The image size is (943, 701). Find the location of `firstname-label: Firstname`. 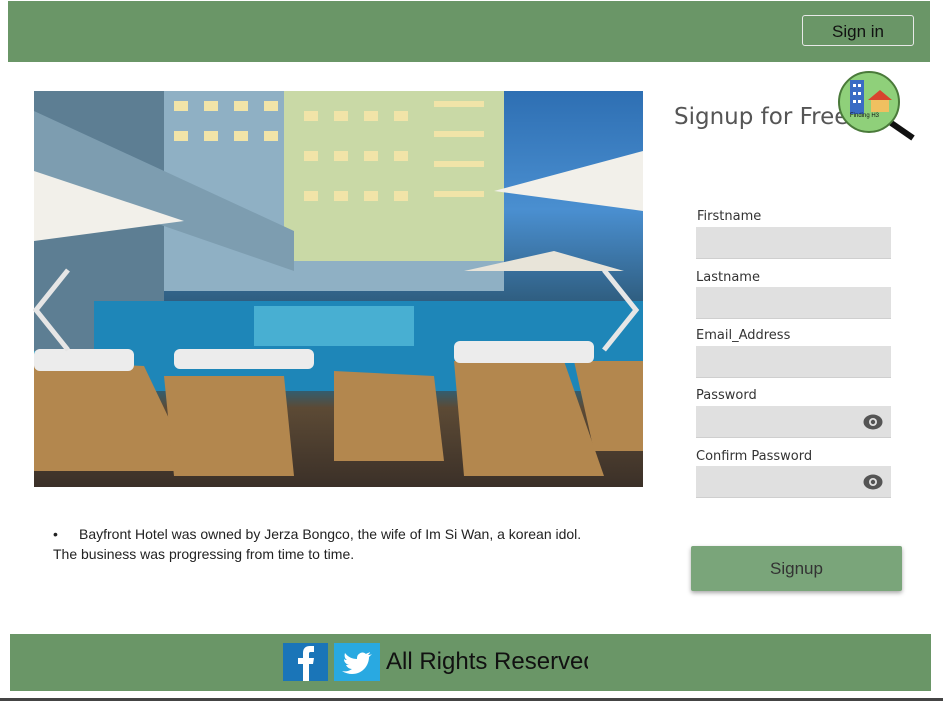

firstname-label: Firstname is located at coordinates (729, 216).